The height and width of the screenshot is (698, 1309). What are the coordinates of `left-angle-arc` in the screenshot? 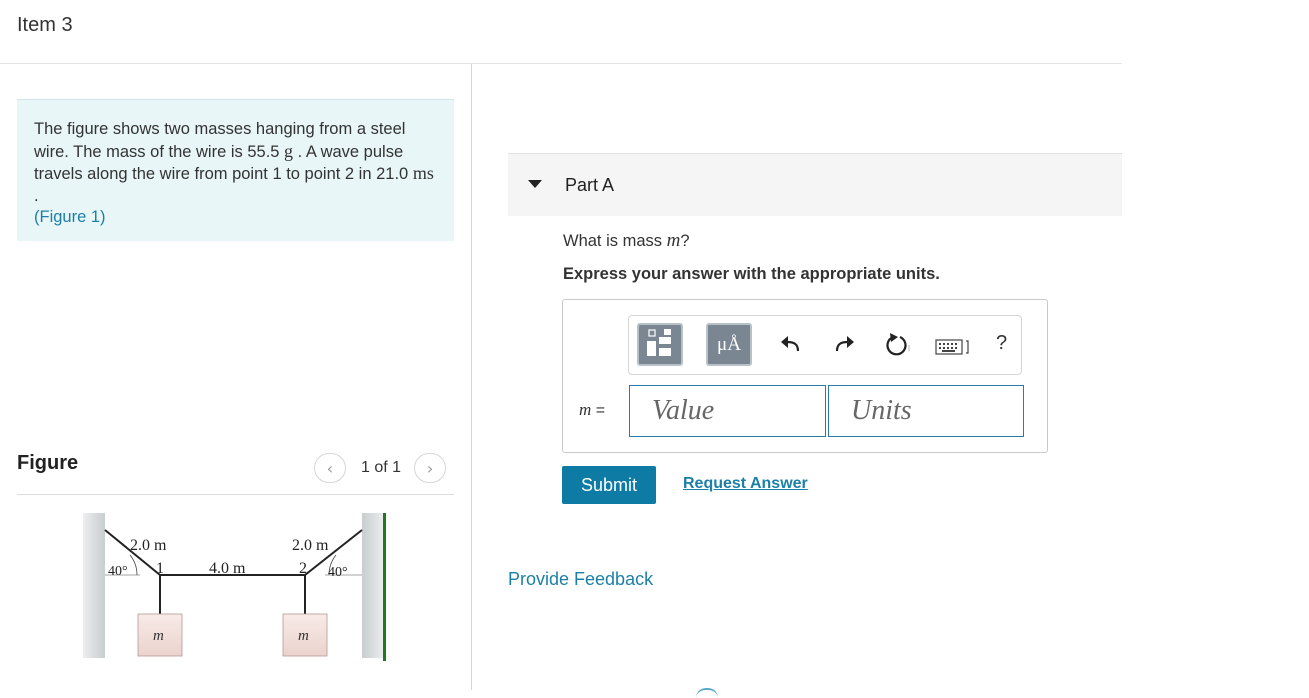 It's located at (133, 565).